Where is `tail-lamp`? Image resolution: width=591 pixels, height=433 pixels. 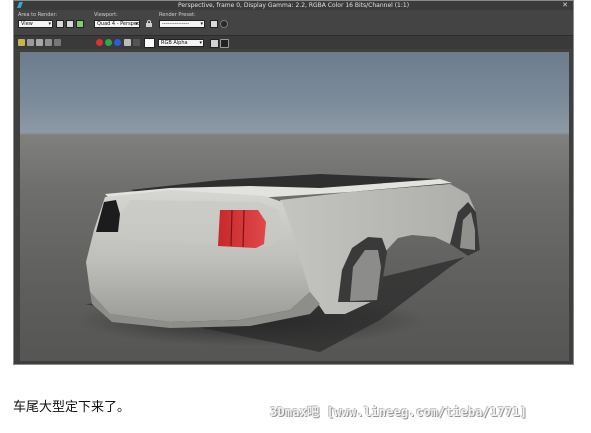
tail-lamp is located at coordinates (242, 229).